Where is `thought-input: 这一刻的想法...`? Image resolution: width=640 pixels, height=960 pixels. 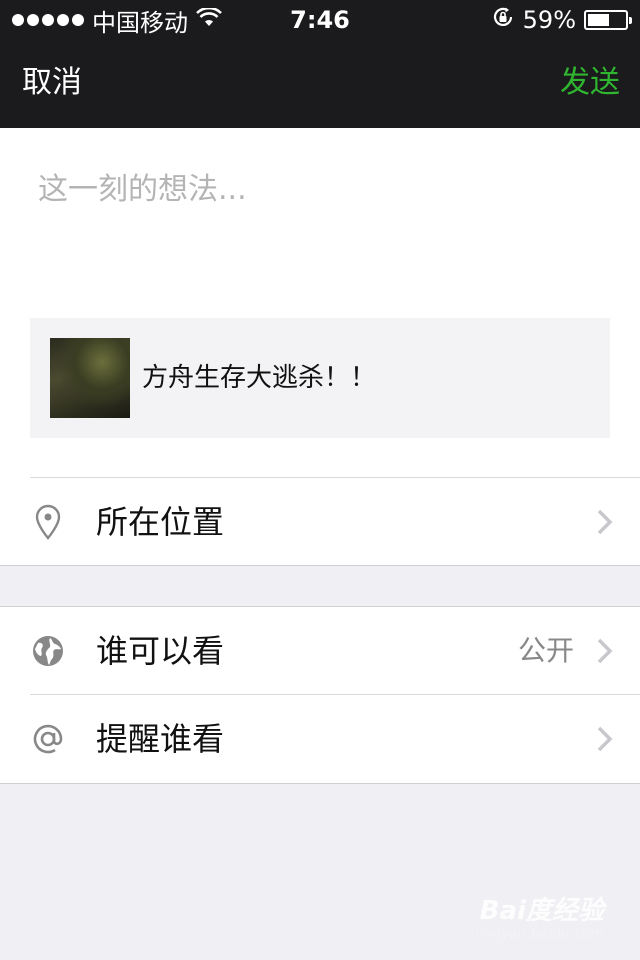
thought-input: 这一刻的想法... is located at coordinates (142, 186).